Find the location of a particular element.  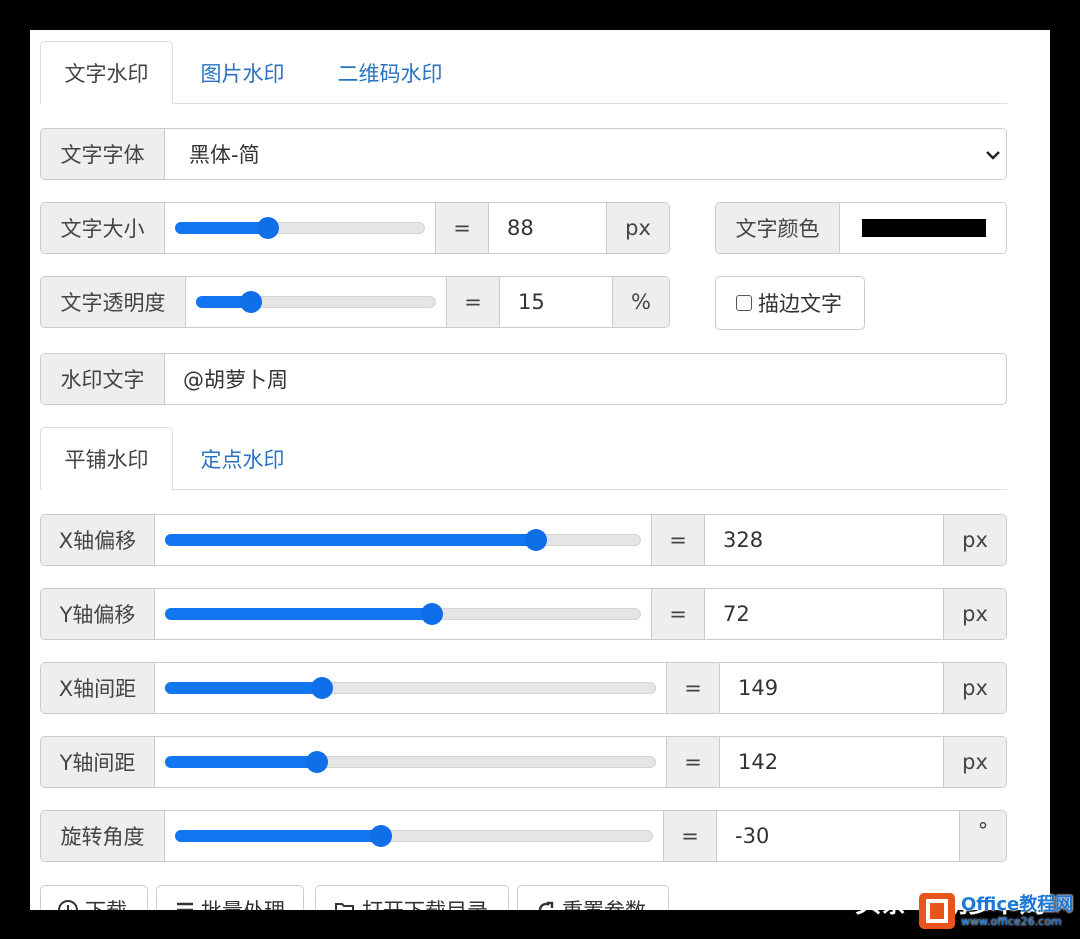

opacity-slider is located at coordinates (316, 302).